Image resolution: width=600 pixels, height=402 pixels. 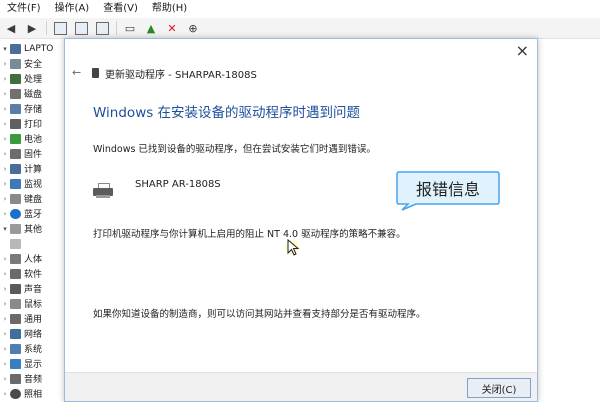 I want to click on tree-item-network: › 网络, so click(x=21, y=333).